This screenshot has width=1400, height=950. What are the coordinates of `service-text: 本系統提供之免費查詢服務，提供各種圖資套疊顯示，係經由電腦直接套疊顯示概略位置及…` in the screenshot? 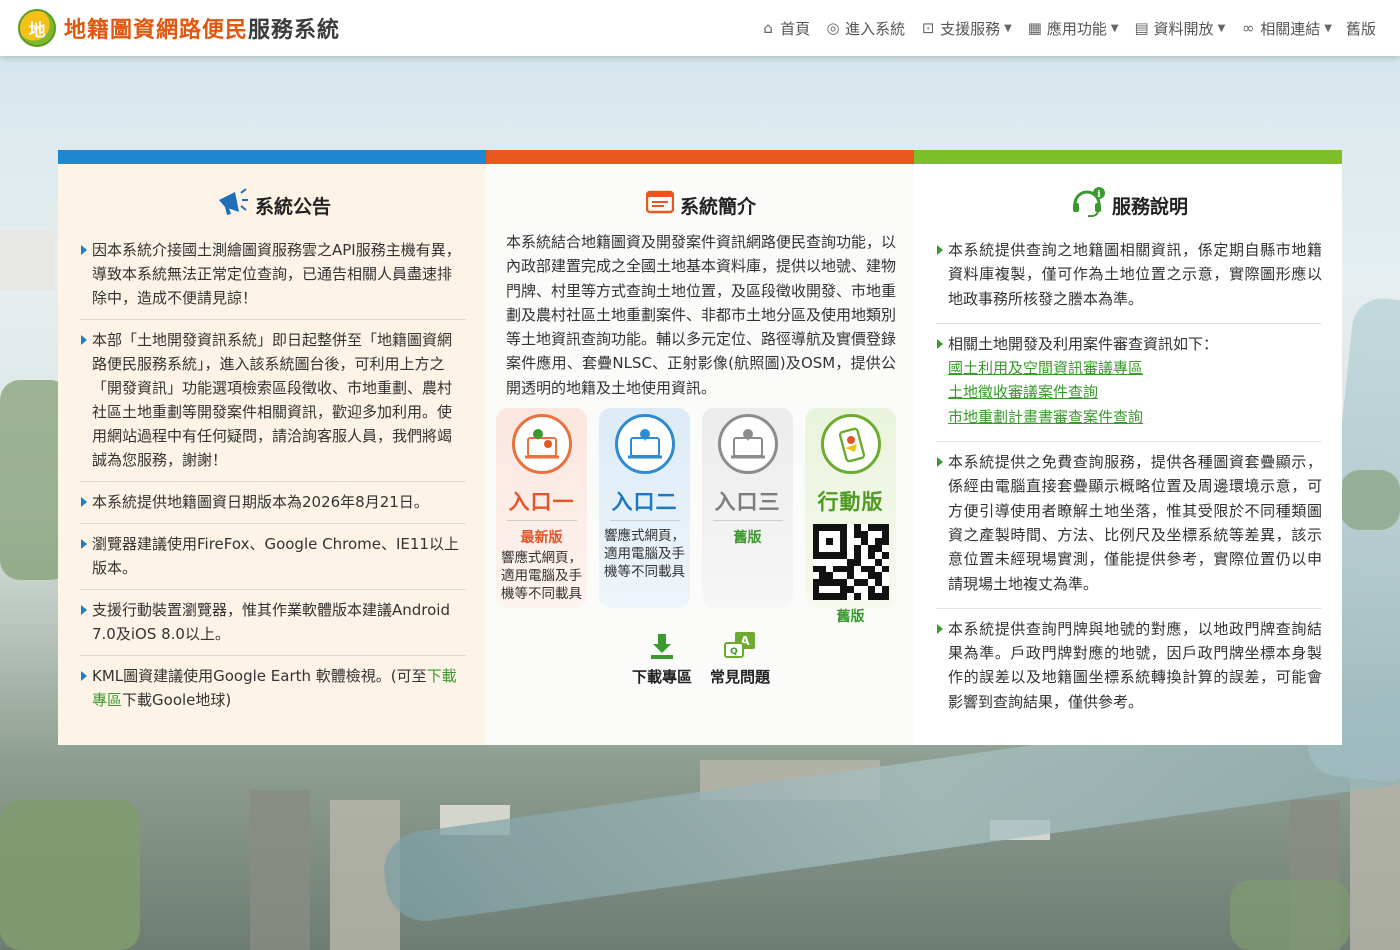 It's located at (1135, 523).